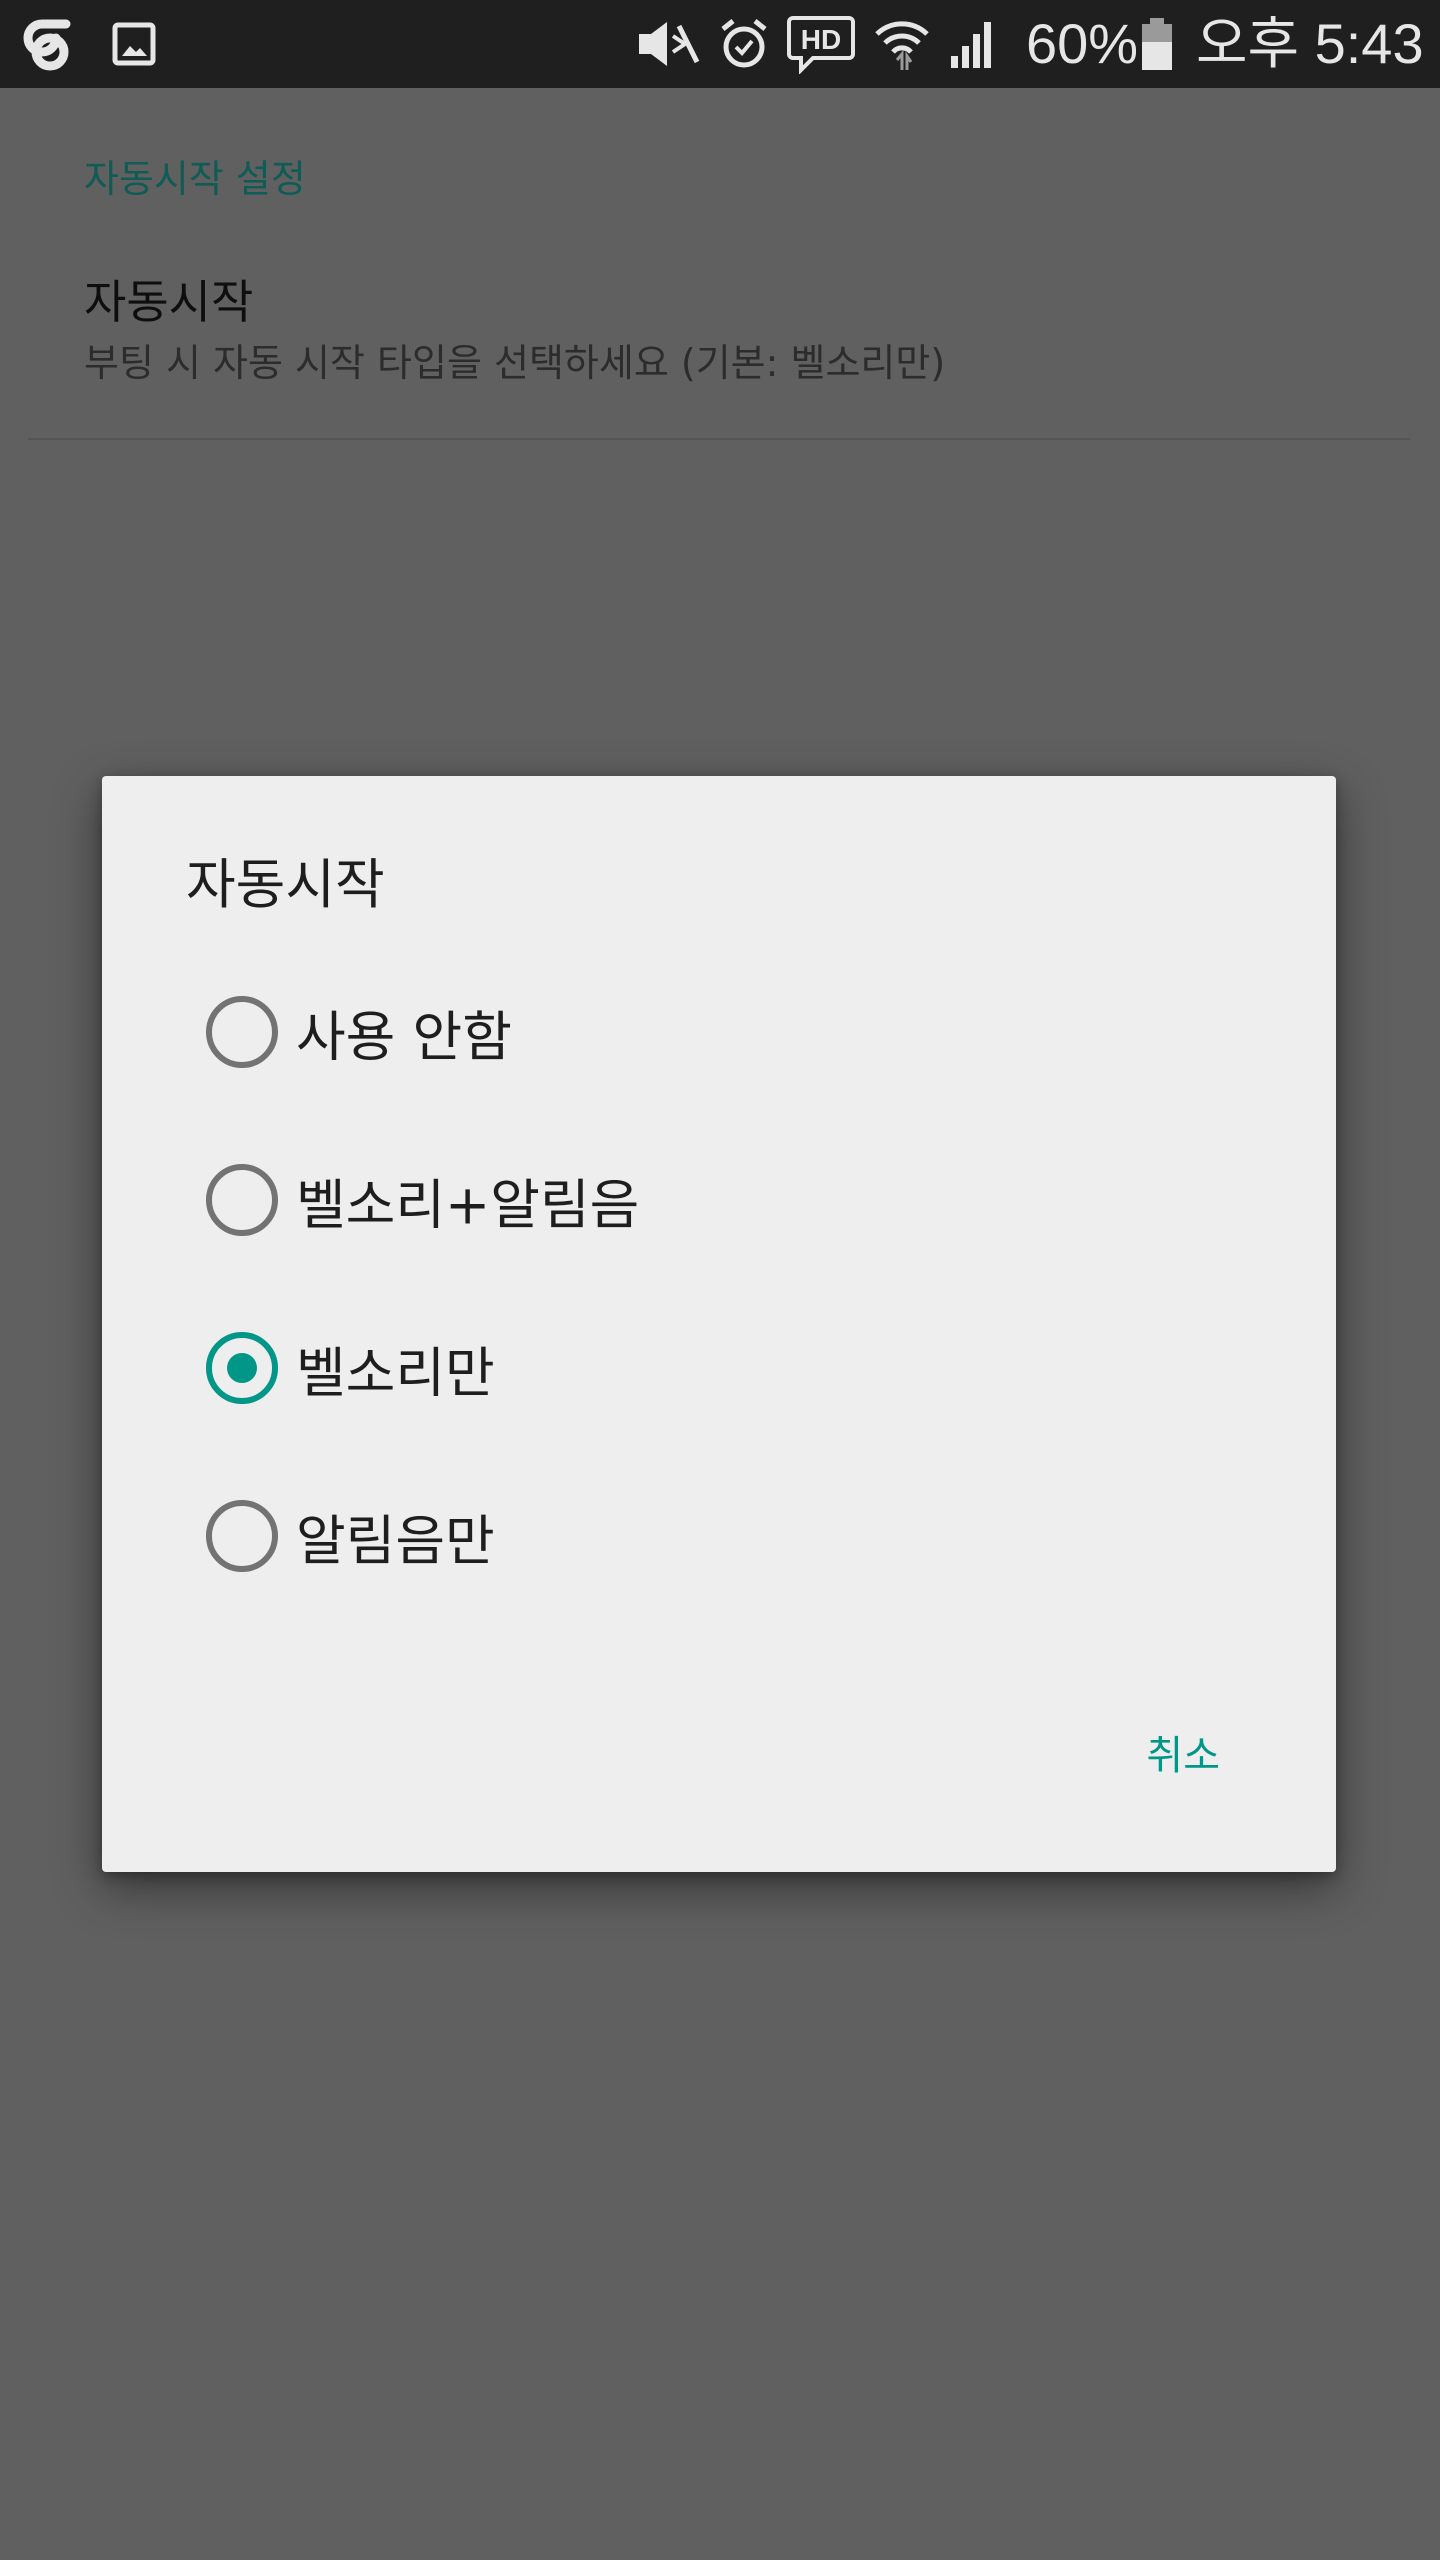 The image size is (1440, 2560). What do you see at coordinates (719, 439) in the screenshot?
I see `divider` at bounding box center [719, 439].